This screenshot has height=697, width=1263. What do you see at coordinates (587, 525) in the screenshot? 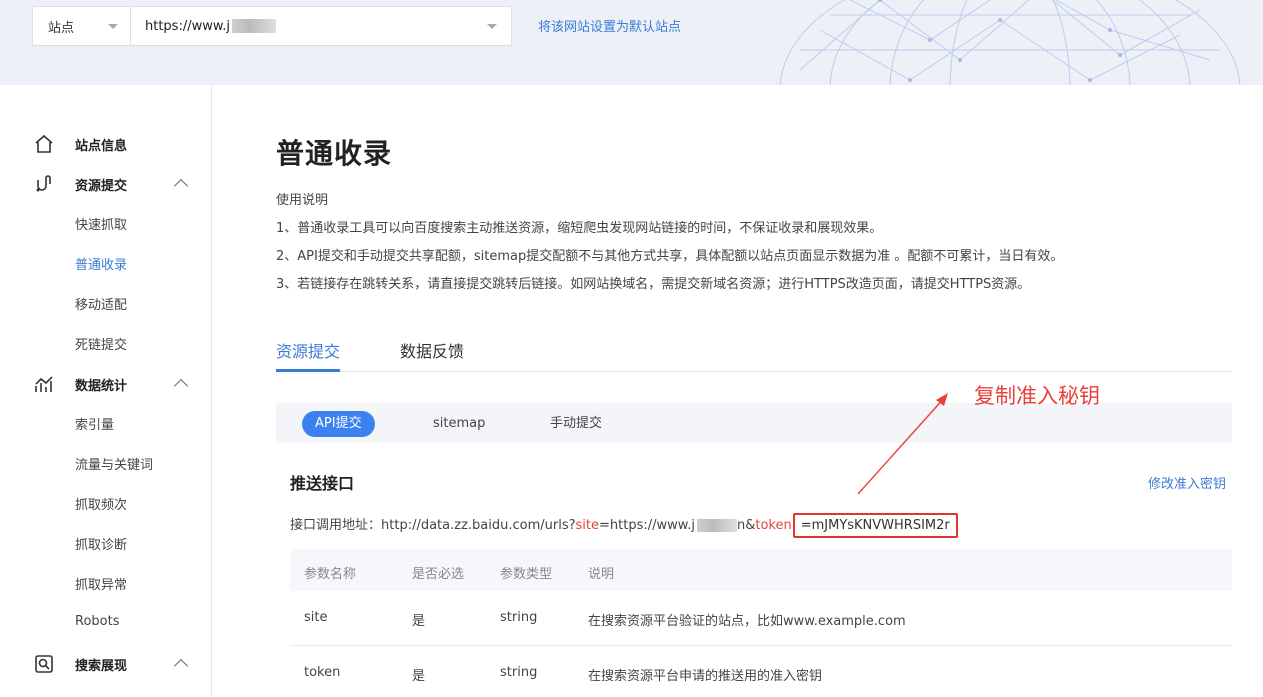
I see `api-param-site-key: site` at bounding box center [587, 525].